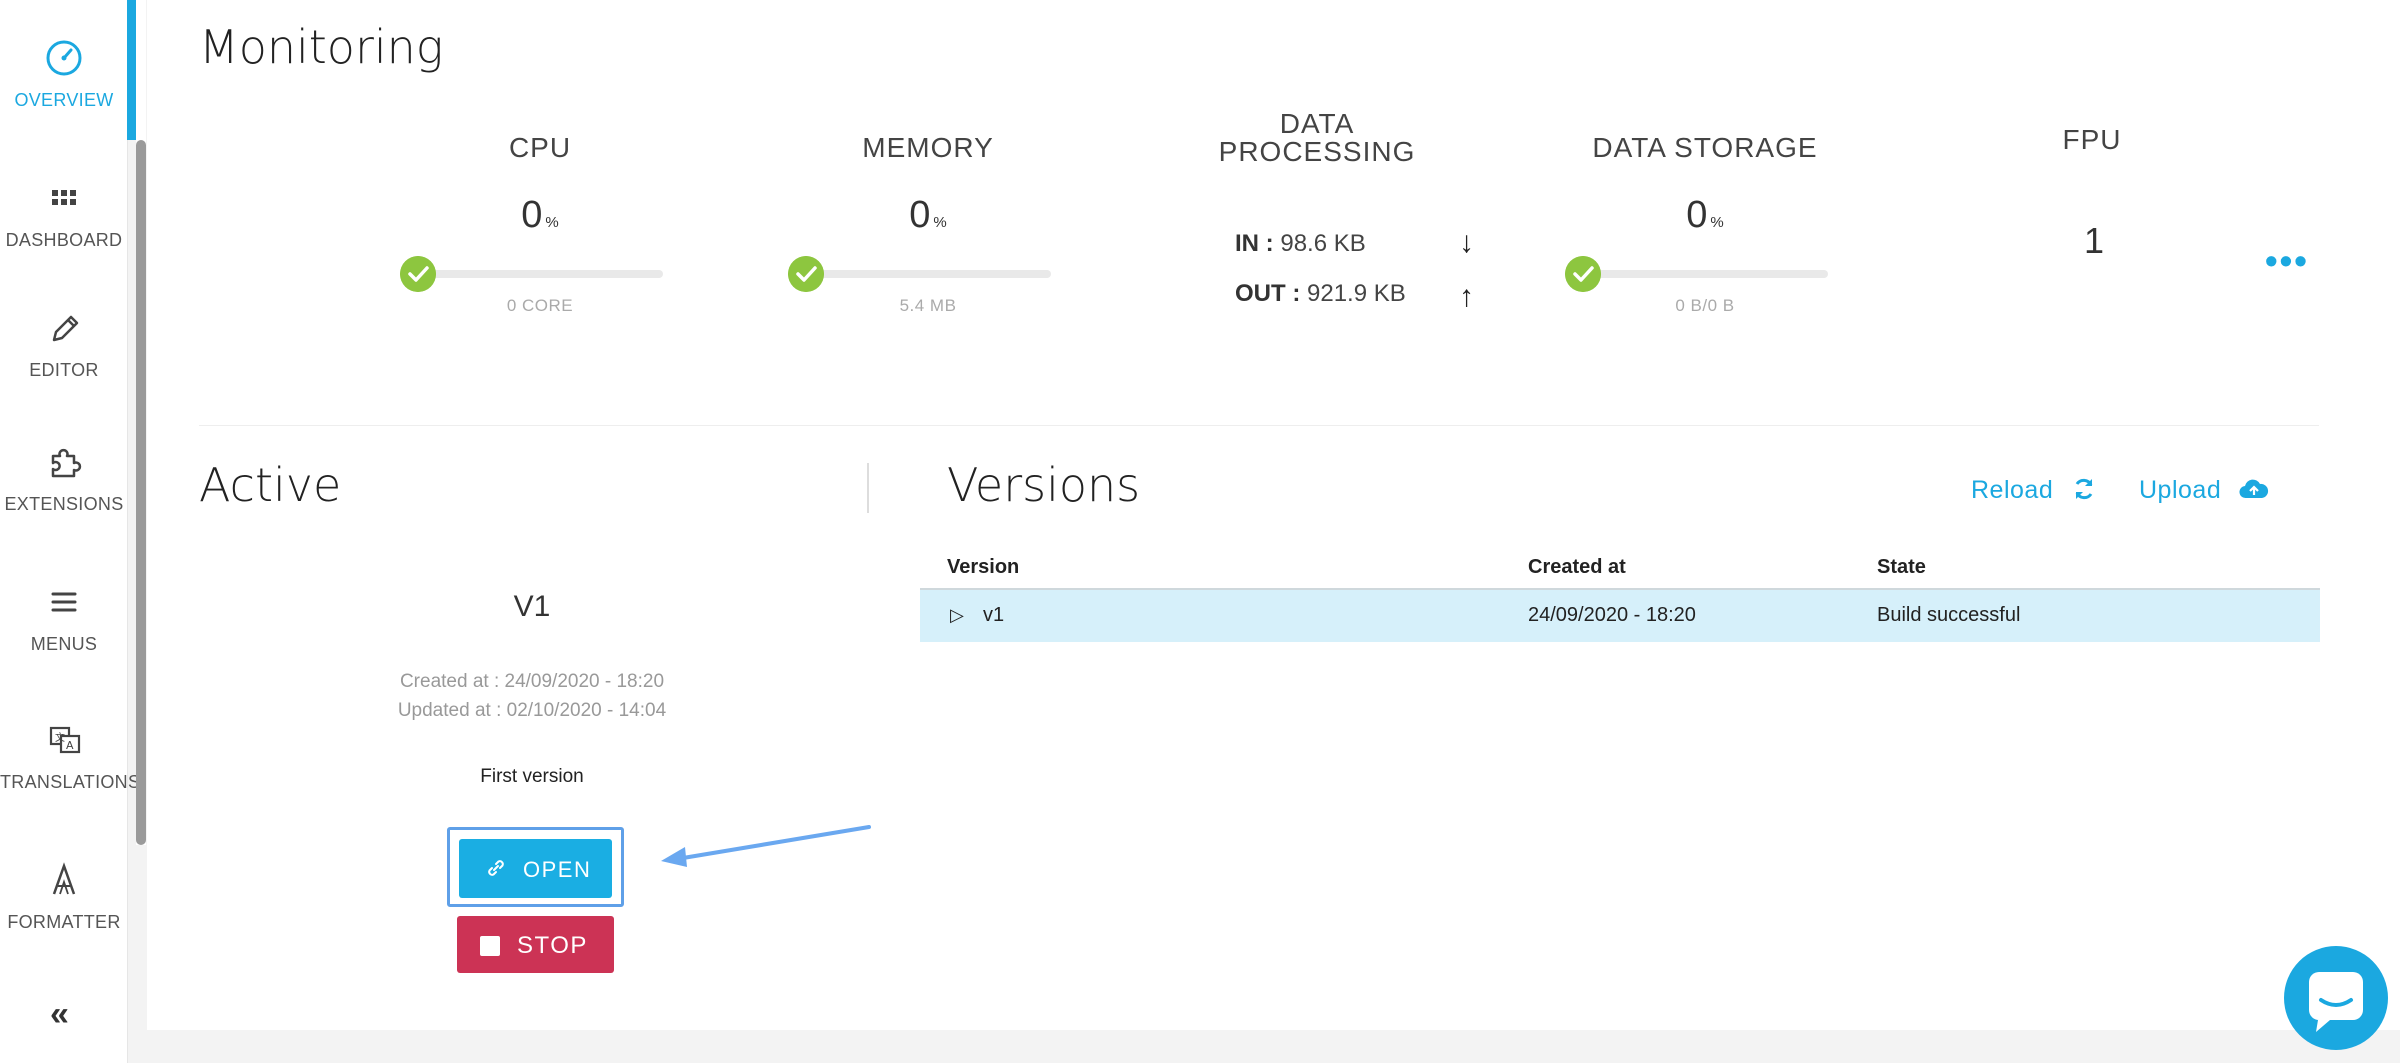 Image resolution: width=2400 pixels, height=1063 pixels. Describe the element at coordinates (994, 615) in the screenshot. I see `row-version: v1` at that location.